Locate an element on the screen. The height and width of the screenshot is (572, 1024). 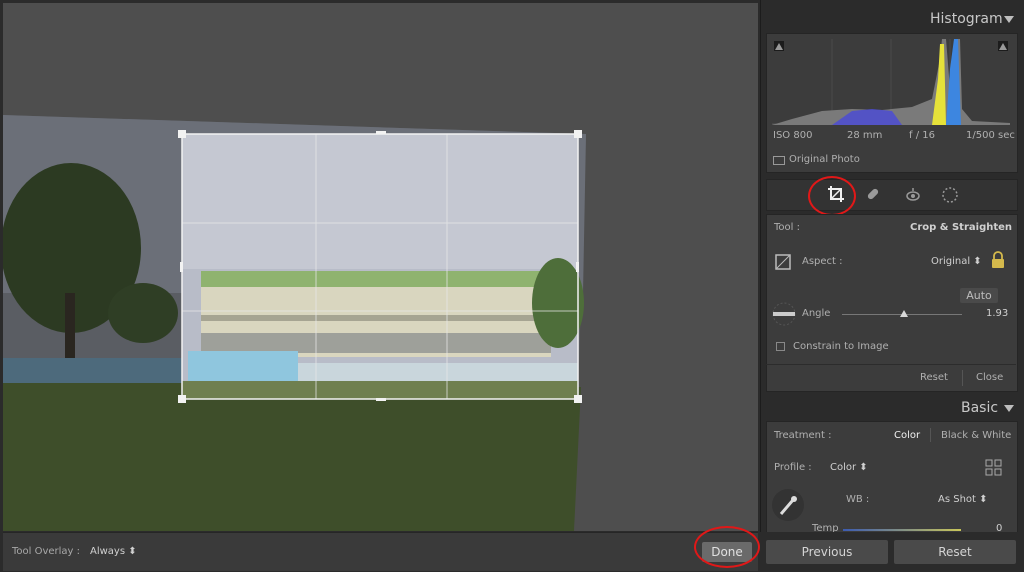
previous-button: Previous is located at coordinates (827, 552).